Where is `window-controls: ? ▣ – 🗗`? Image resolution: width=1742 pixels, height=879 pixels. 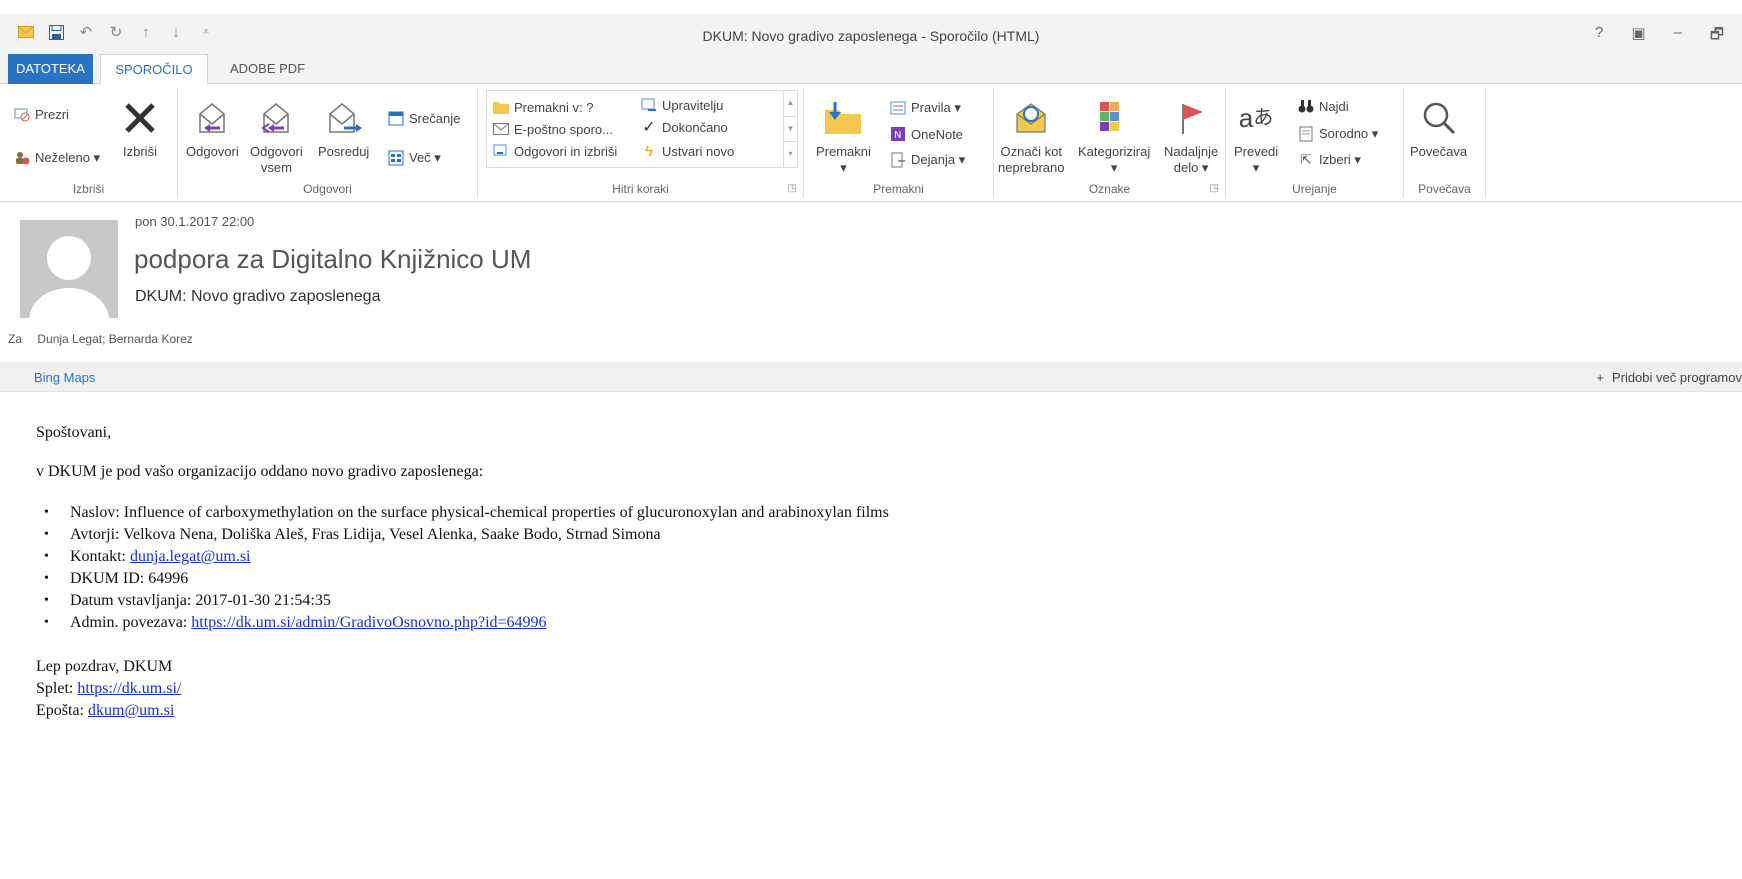
window-controls: ? ▣ – 🗗 is located at coordinates (1659, 36).